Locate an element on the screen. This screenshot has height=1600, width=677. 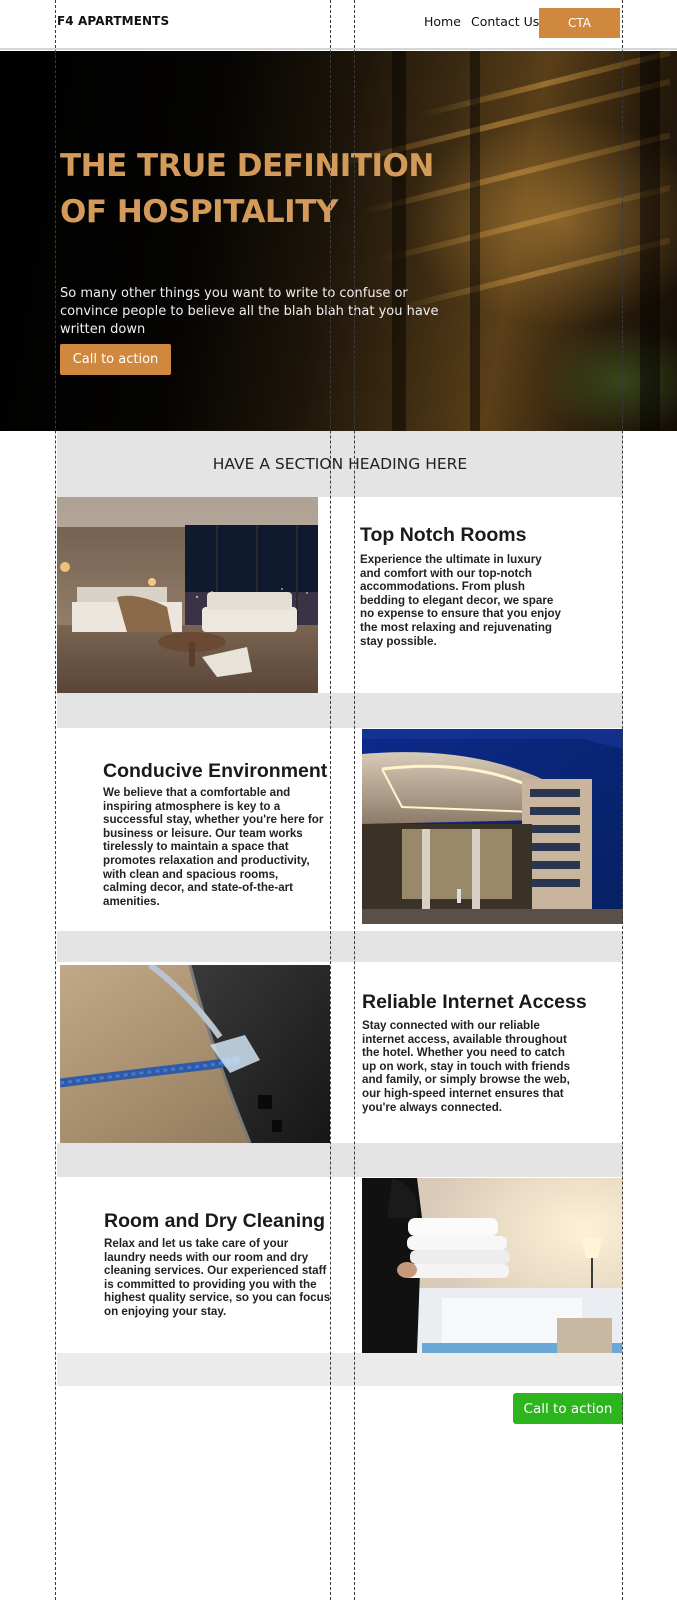
nav-link-home: Home is located at coordinates (442, 21).